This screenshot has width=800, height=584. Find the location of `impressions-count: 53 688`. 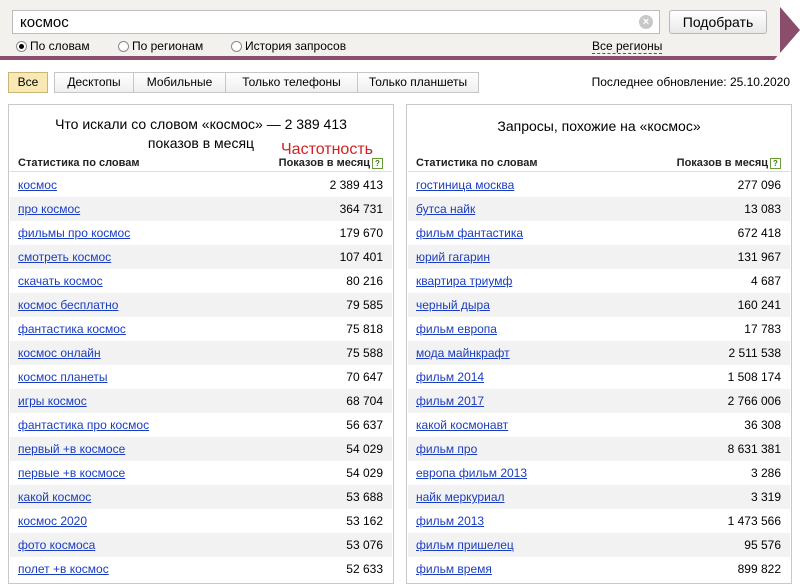

impressions-count: 53 688 is located at coordinates (364, 497).